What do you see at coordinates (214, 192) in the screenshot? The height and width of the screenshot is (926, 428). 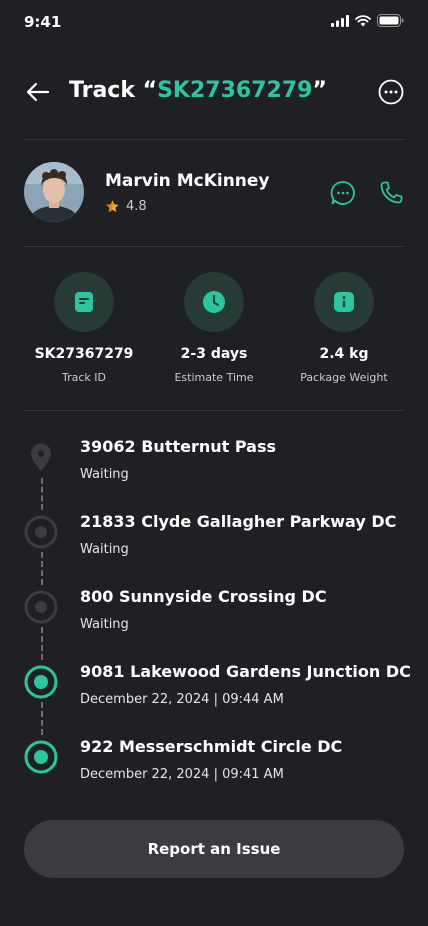 I see `courier-card: Marvin McKinney 4.8` at bounding box center [214, 192].